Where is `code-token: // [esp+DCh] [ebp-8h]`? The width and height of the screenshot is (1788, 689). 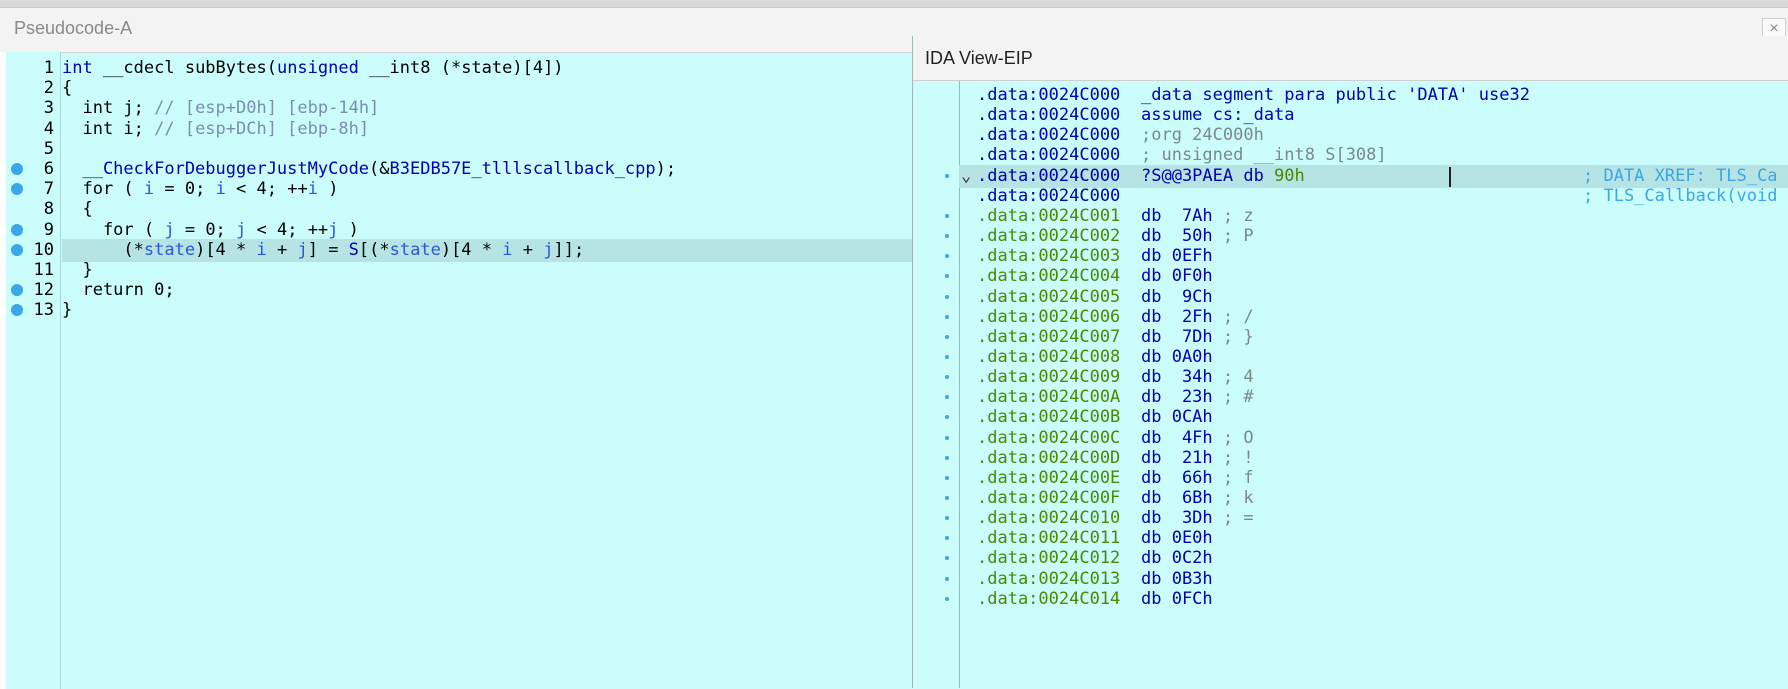
code-token: // [esp+DCh] [ebp-8h] is located at coordinates (262, 128).